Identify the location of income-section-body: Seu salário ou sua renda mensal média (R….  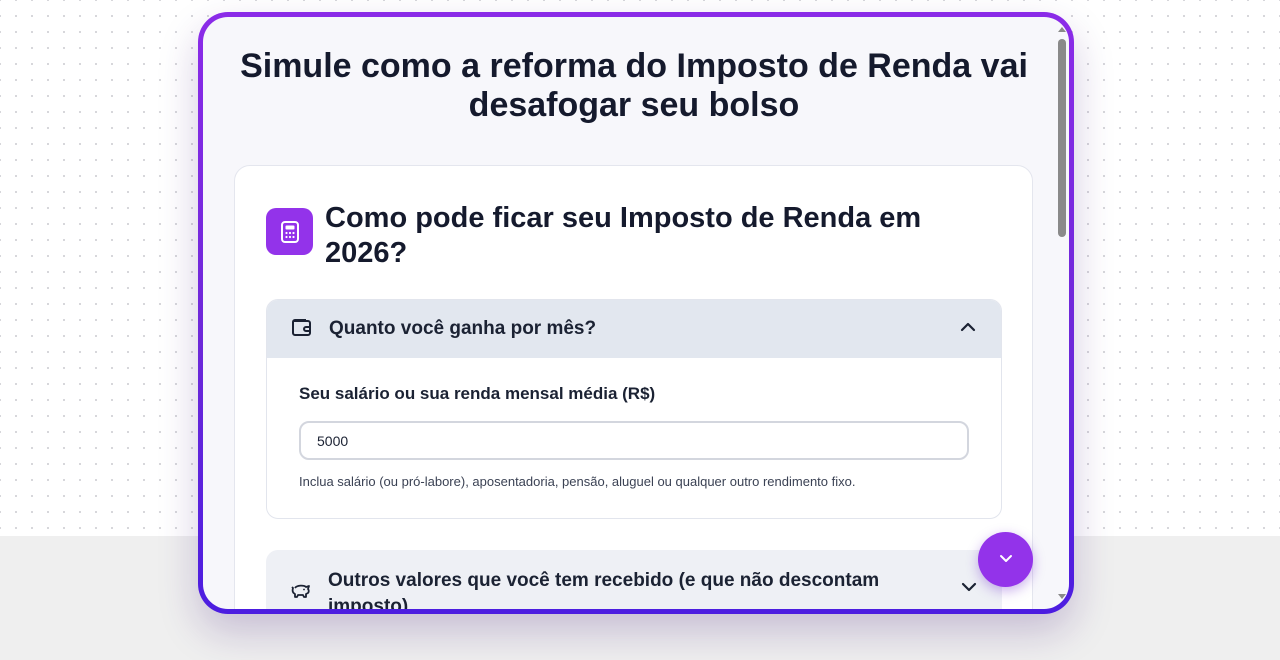
(634, 423).